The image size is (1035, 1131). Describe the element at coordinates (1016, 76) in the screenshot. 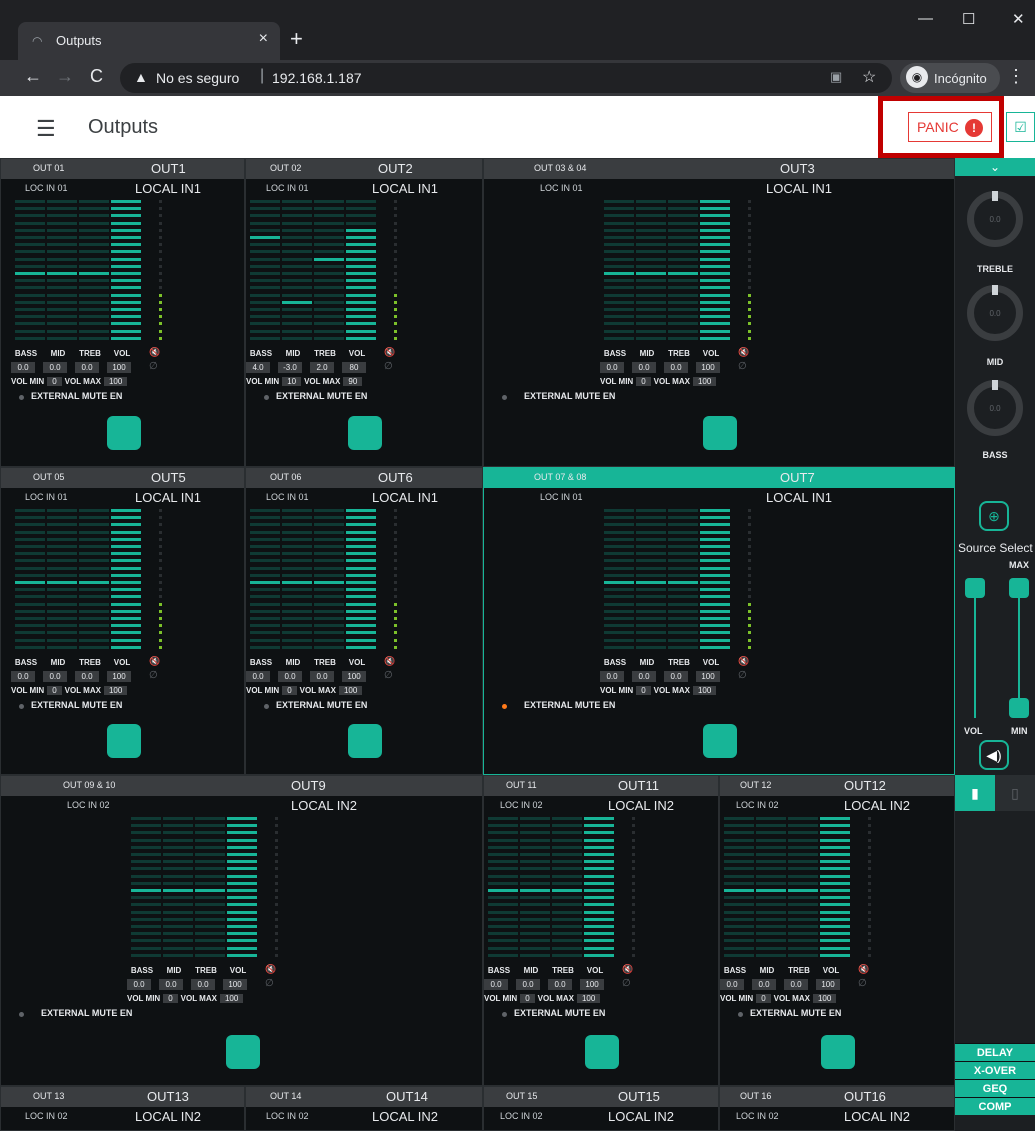

I see `browser-menu-icon: ⋮` at that location.